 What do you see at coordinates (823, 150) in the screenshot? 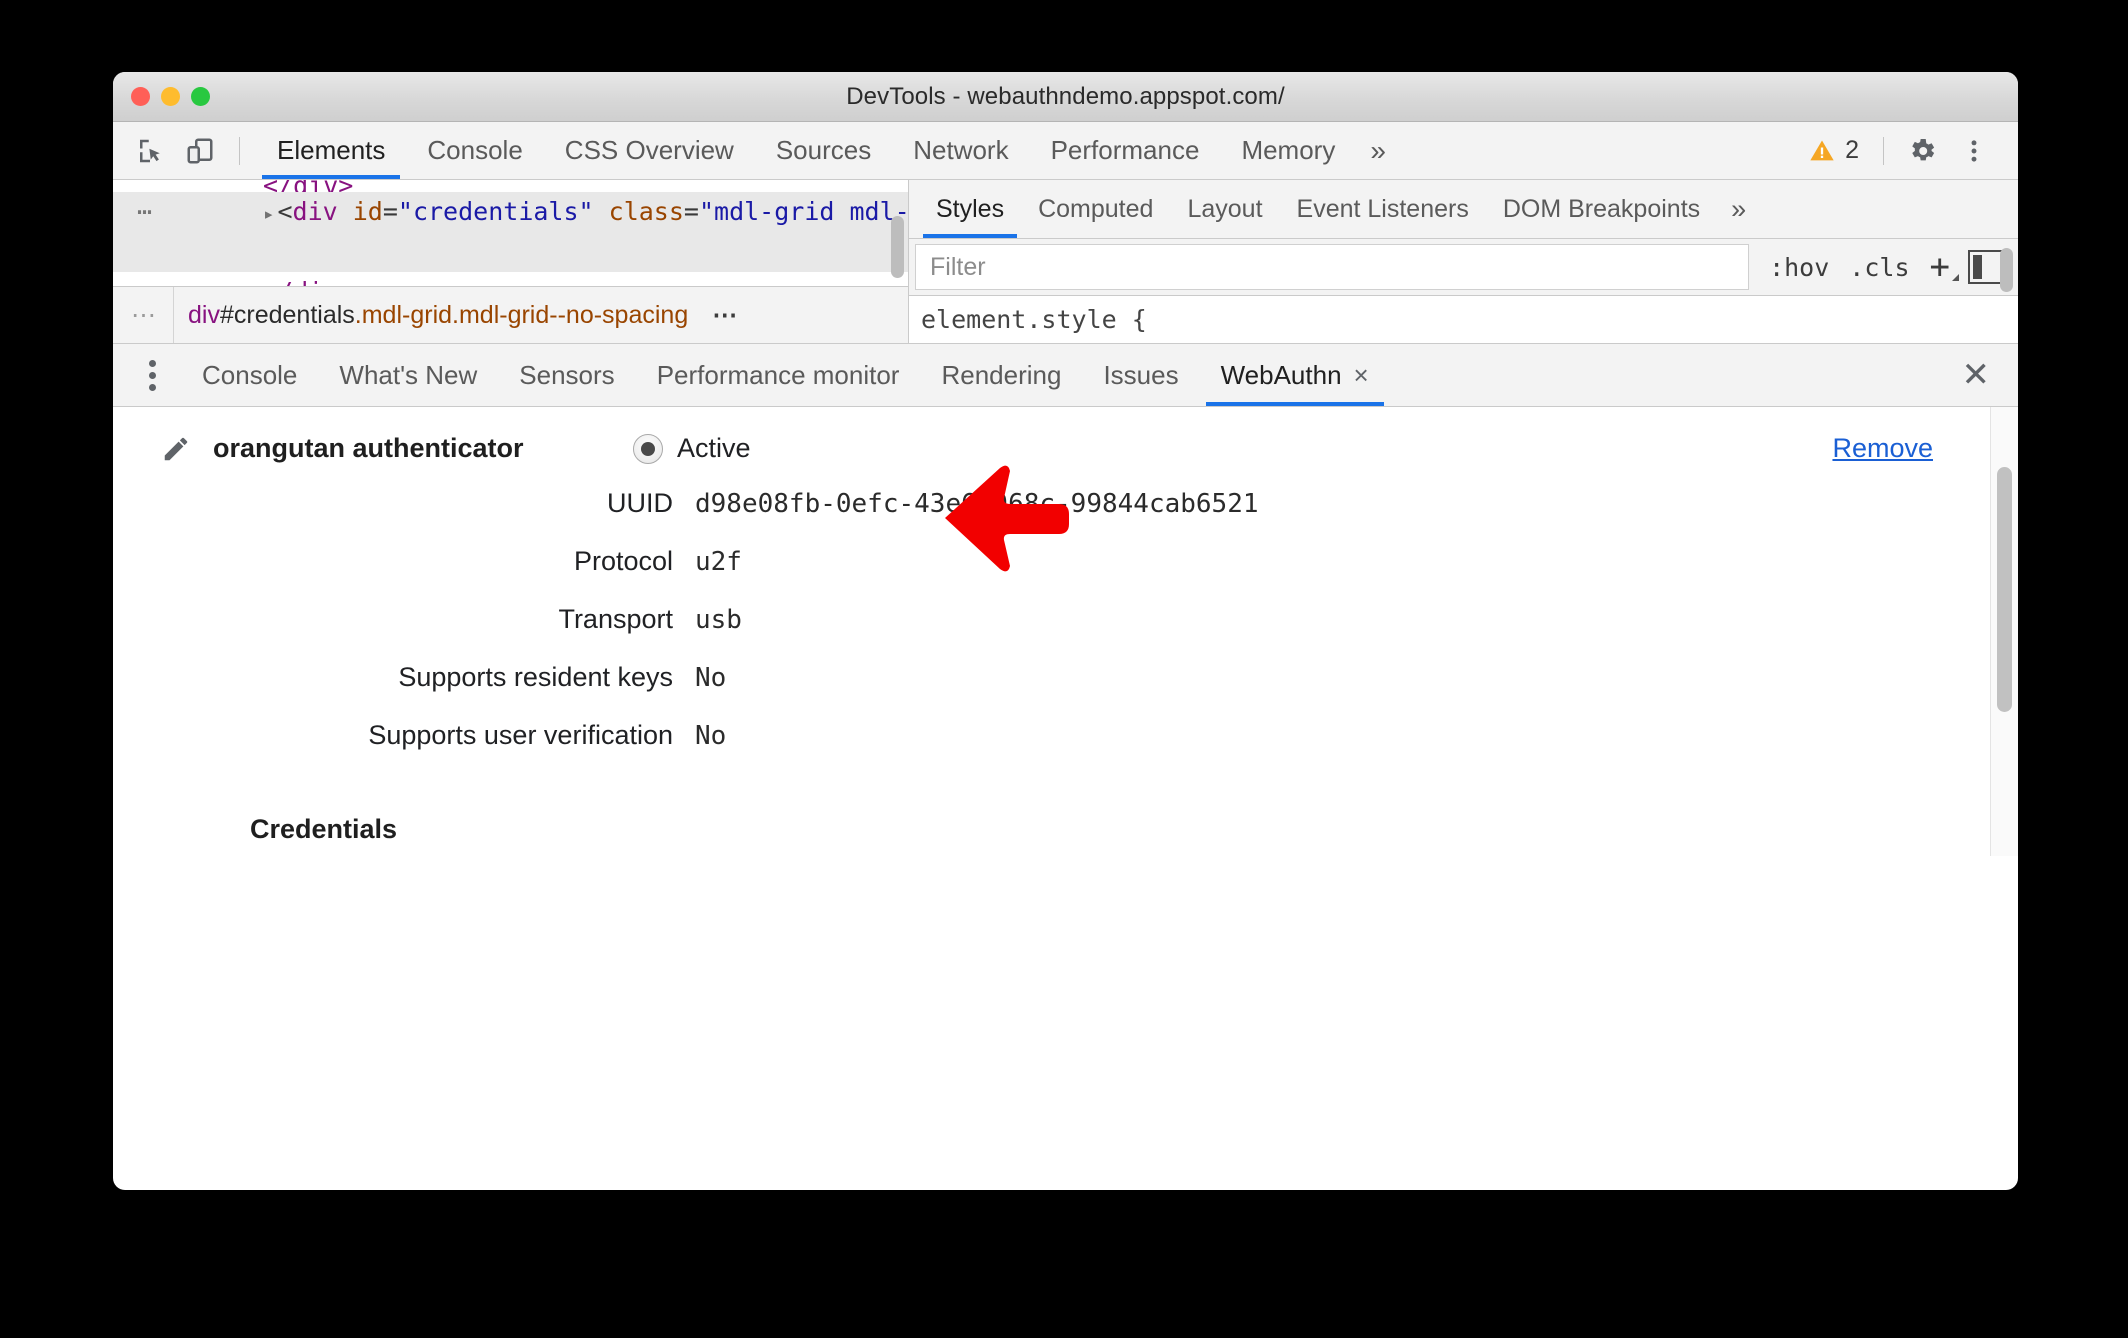
I see `tab-sources: Sources` at bounding box center [823, 150].